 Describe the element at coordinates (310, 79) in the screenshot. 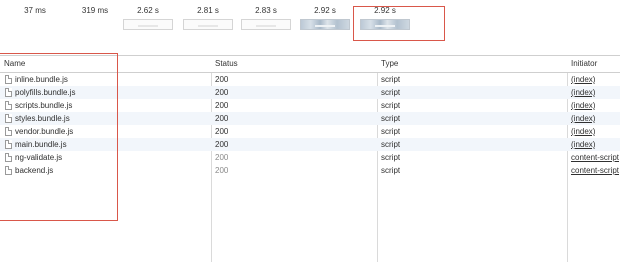

I see `table-row: inline.bundle.js 200 script (index)` at that location.